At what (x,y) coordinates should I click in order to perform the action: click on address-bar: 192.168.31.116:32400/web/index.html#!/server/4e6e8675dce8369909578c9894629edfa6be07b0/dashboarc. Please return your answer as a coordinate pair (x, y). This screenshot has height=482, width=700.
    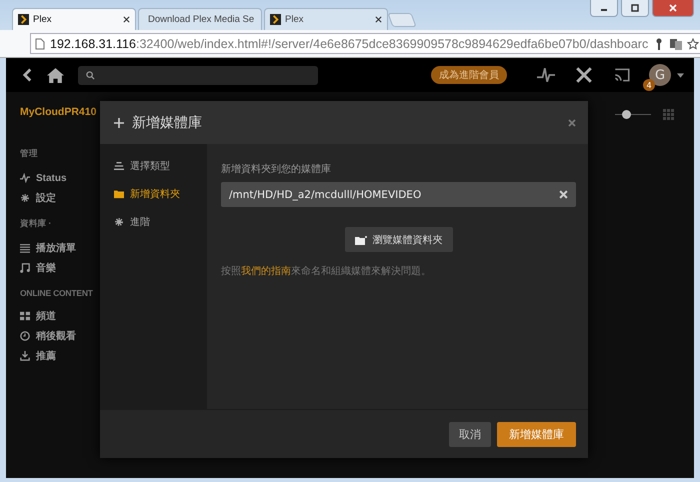
    Looking at the image, I should click on (365, 43).